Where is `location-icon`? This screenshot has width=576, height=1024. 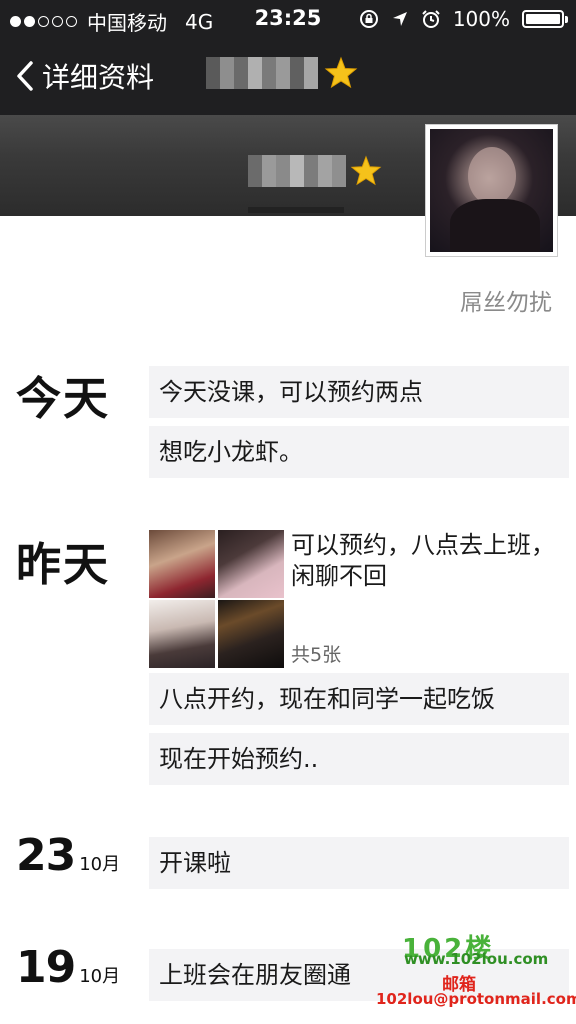 location-icon is located at coordinates (399, 19).